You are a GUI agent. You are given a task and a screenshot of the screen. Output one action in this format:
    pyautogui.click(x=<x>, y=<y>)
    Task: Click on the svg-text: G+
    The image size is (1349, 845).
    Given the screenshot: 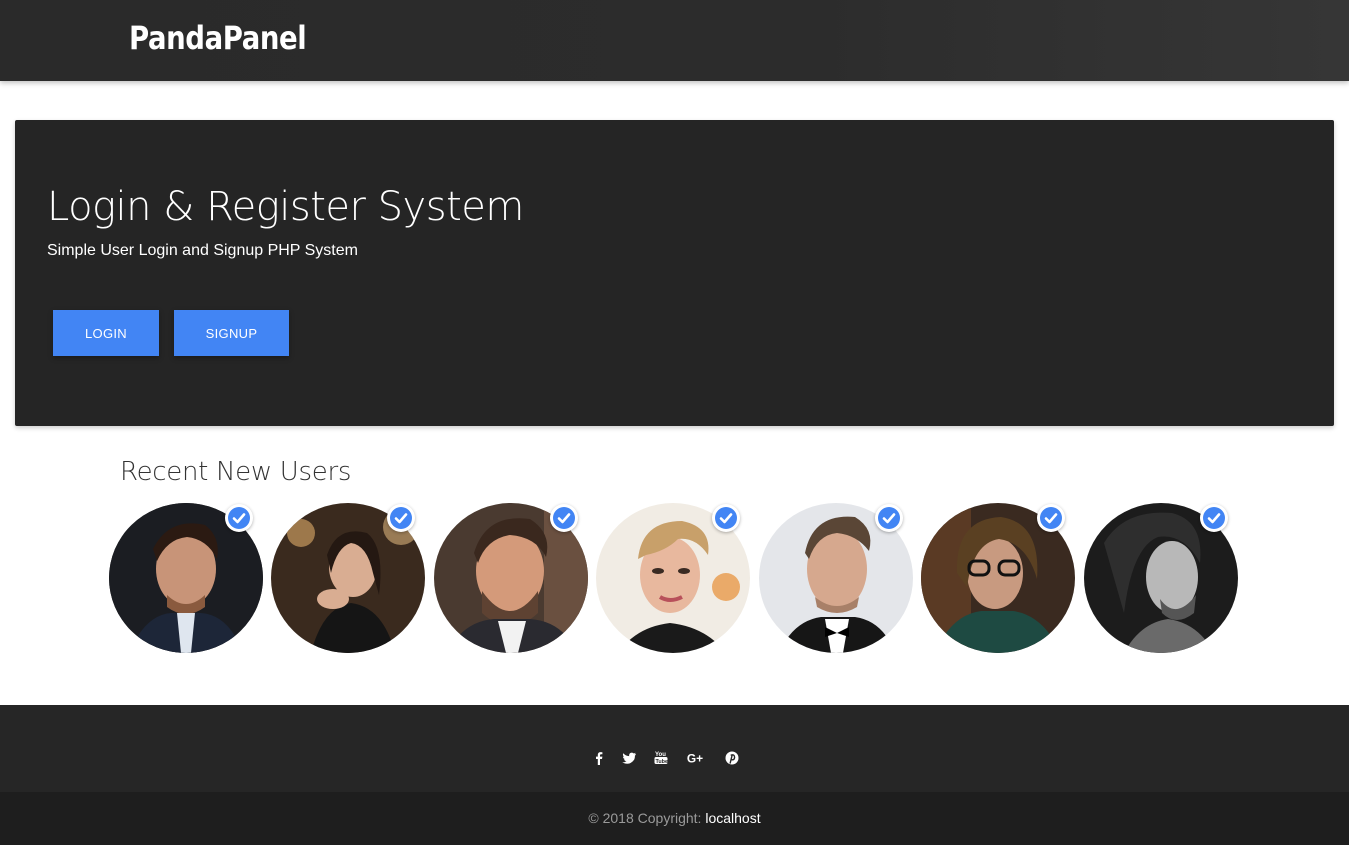 What is the action you would take?
    pyautogui.click(x=695, y=759)
    